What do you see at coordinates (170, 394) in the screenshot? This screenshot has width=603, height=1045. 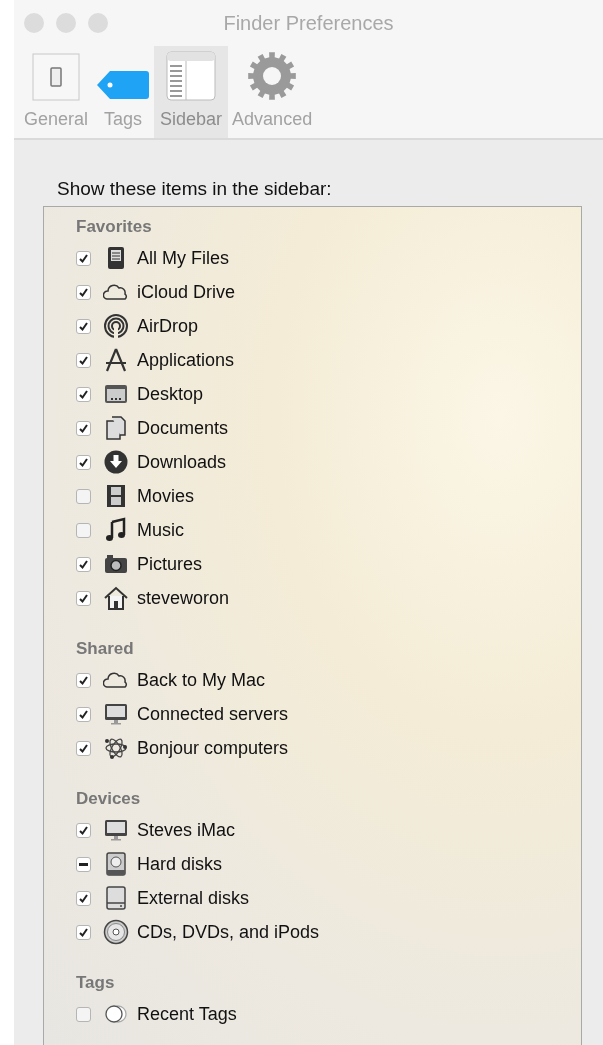 I see `item-label: Desktop` at bounding box center [170, 394].